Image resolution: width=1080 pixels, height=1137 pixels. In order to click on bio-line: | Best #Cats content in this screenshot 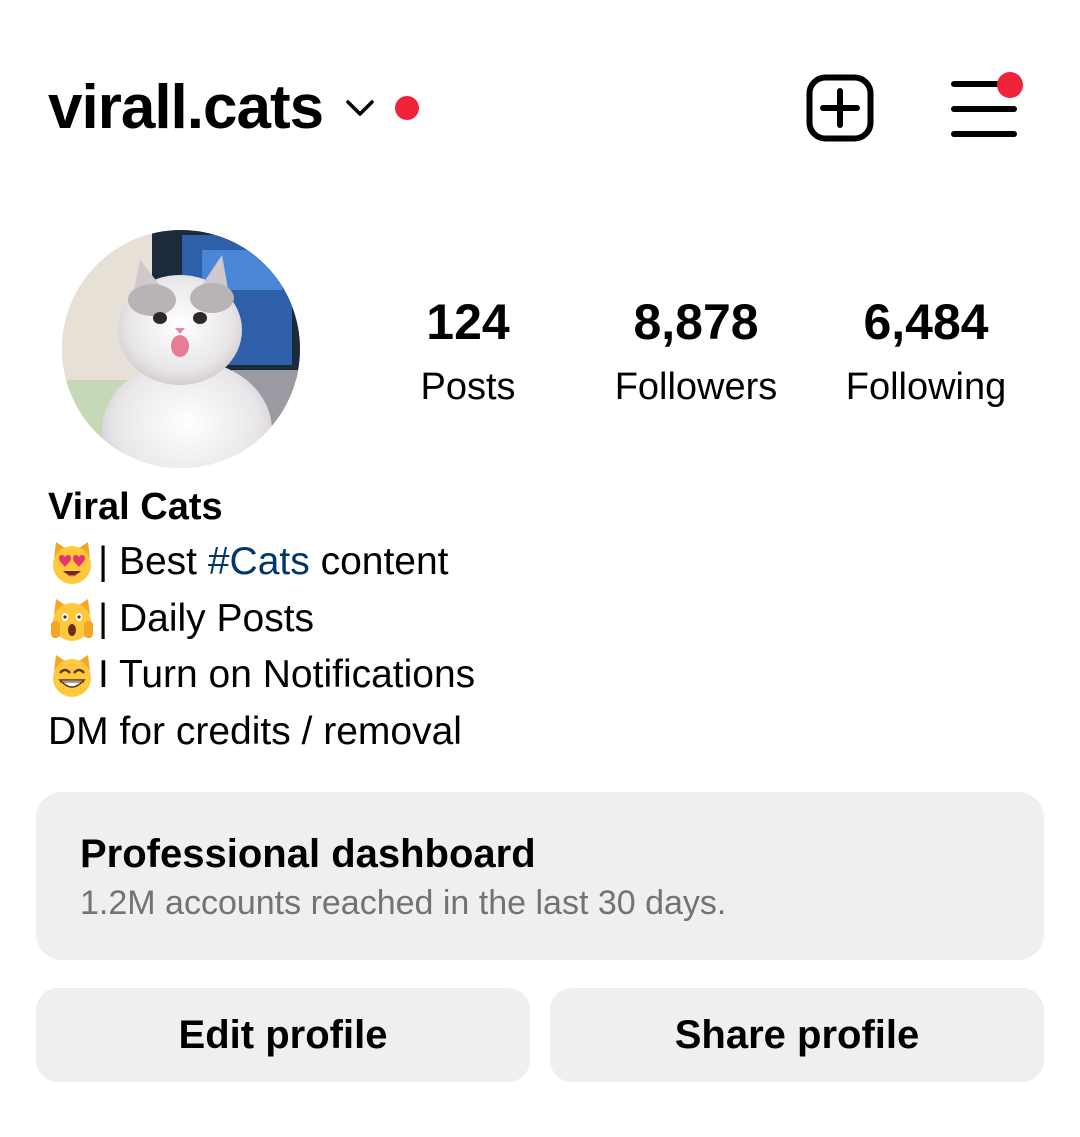, I will do `click(538, 562)`.